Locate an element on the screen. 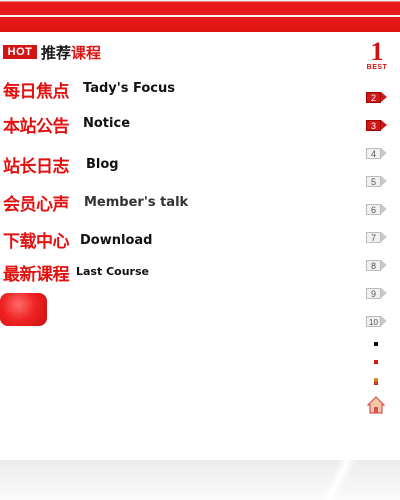  menu-item-en-label: Tady's Focus is located at coordinates (129, 88).